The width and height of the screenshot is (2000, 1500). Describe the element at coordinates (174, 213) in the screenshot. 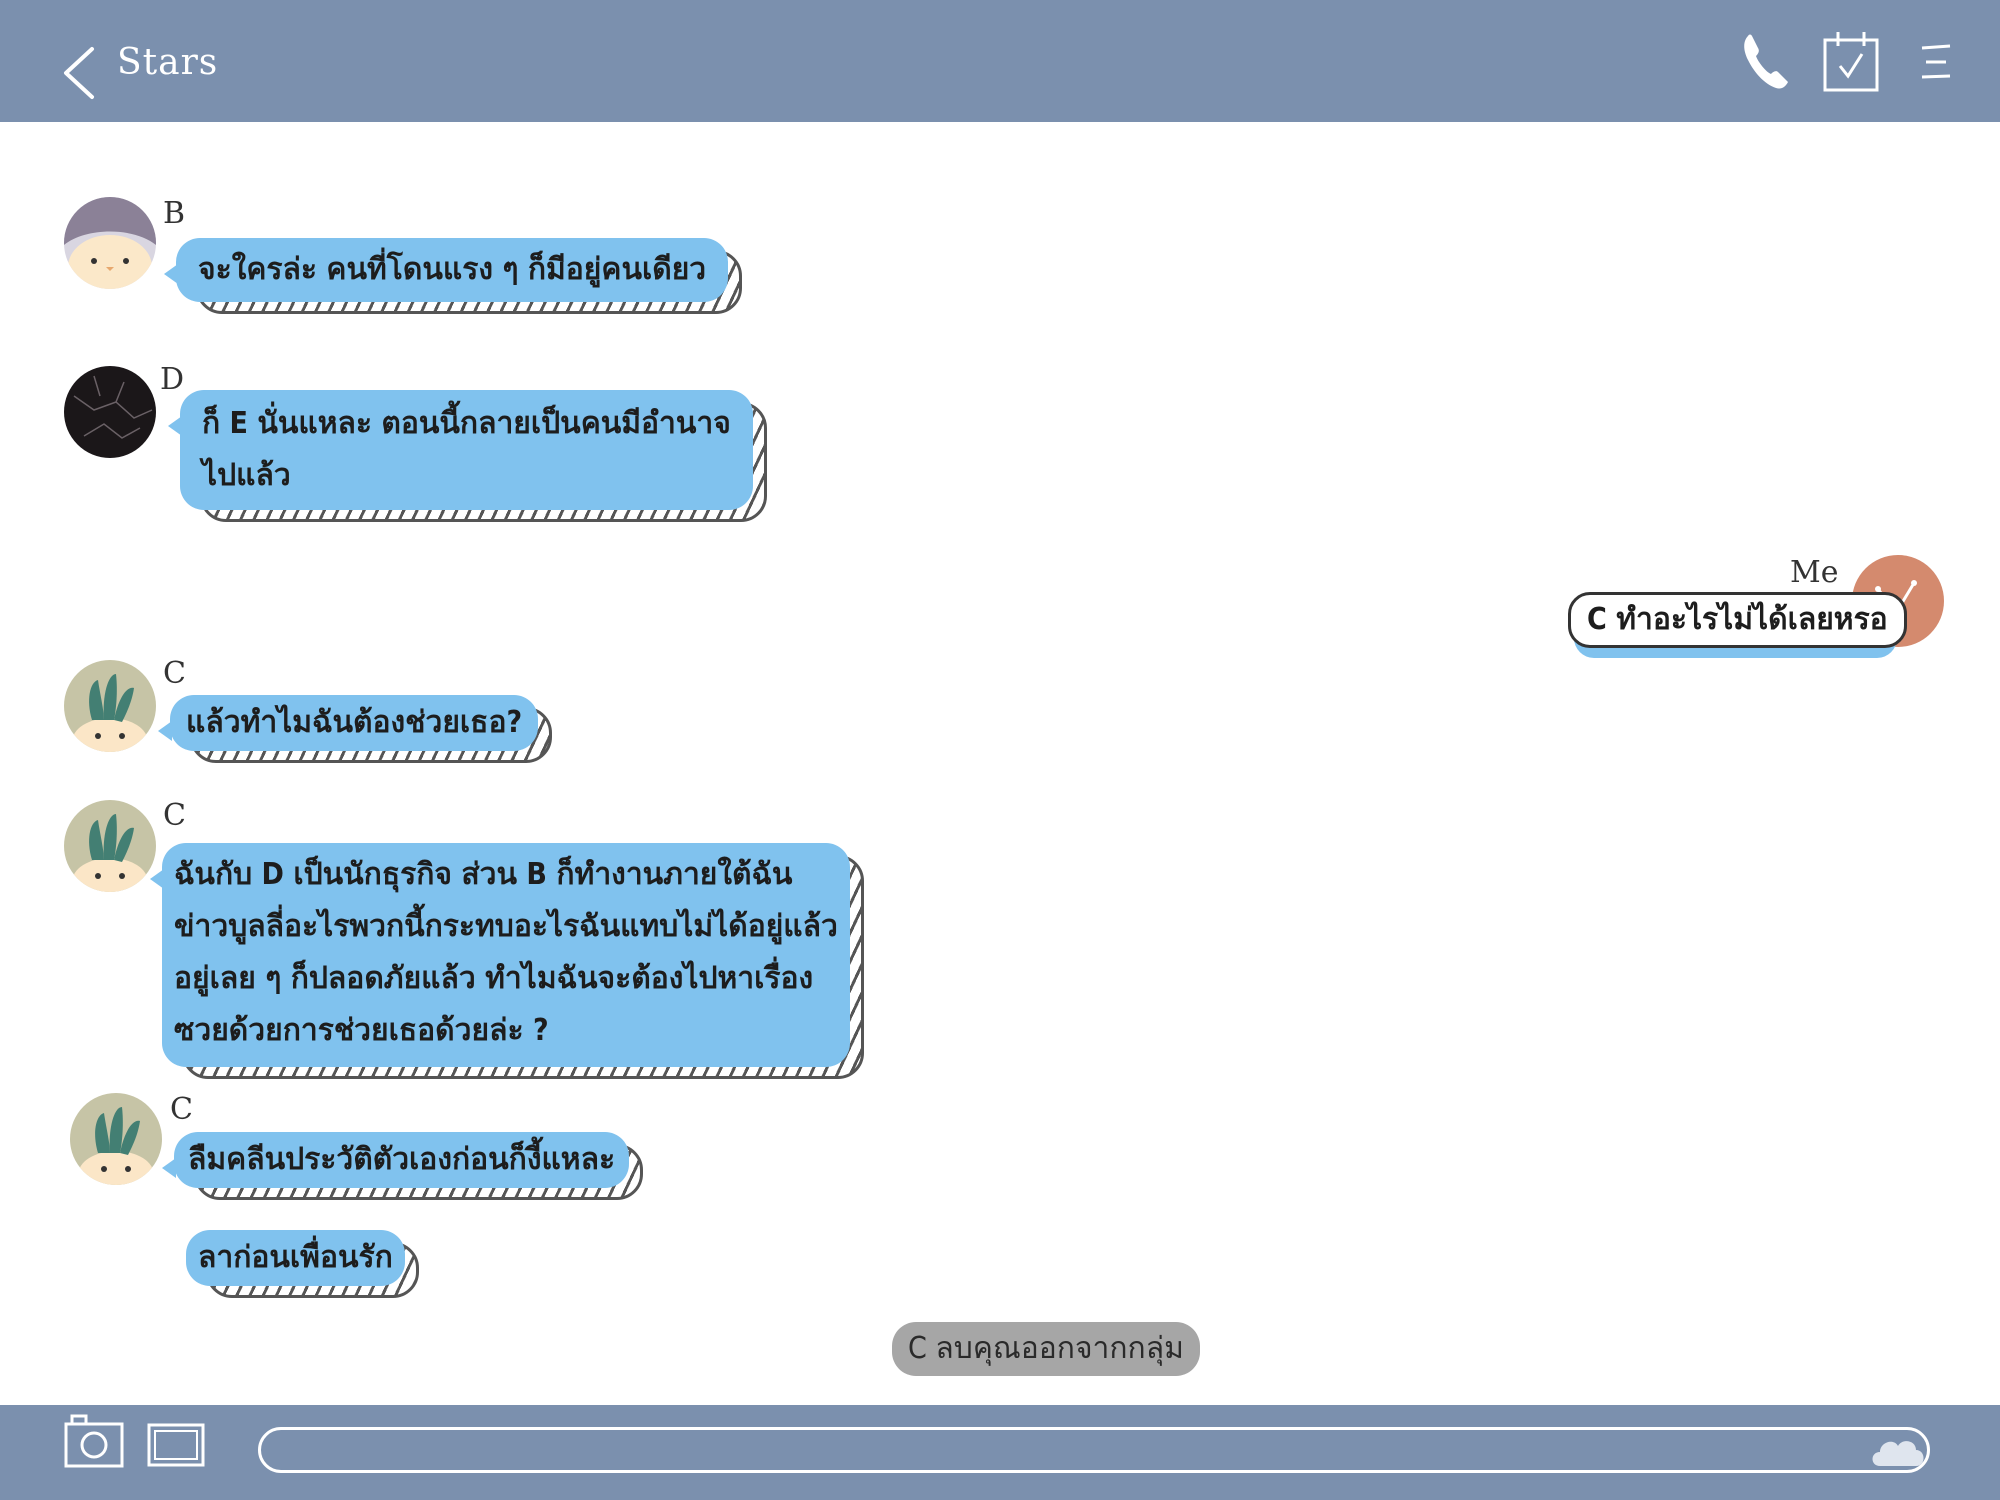

I see `sender-name: B` at that location.